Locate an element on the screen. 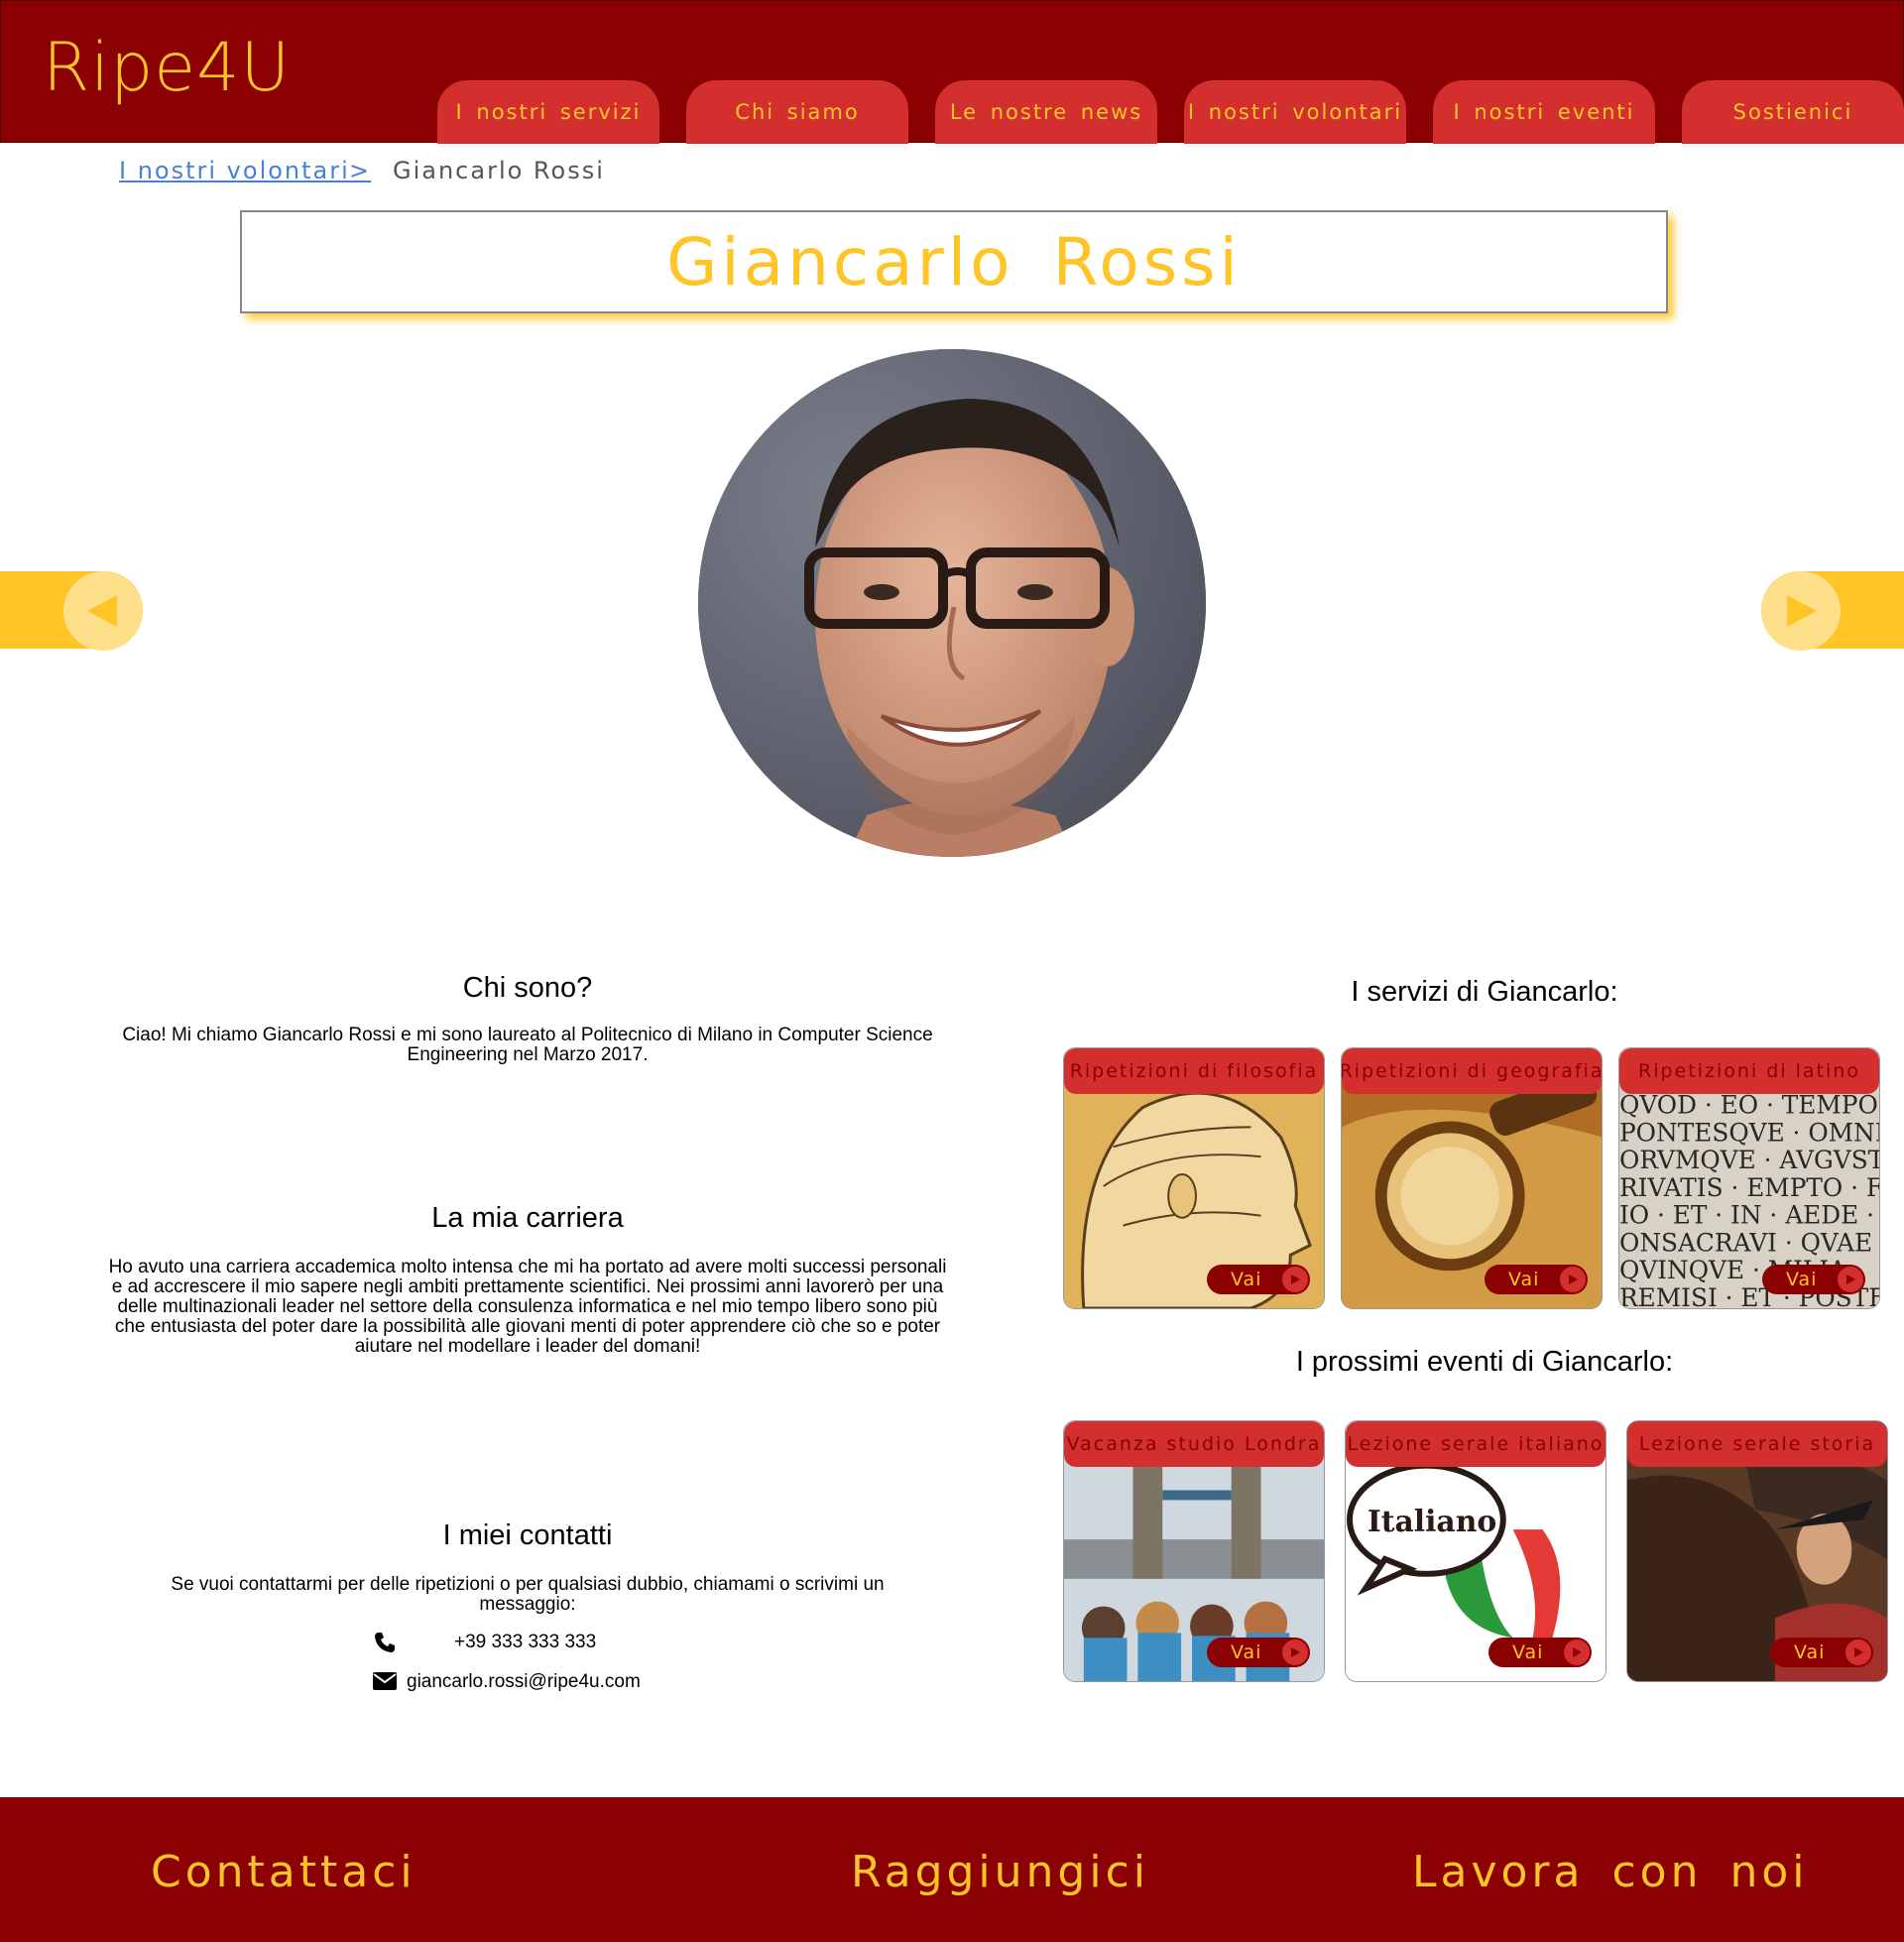 This screenshot has width=1904, height=1942. svg-text: ORVMQVE · AVGVSTV is located at coordinates (1749, 1160).